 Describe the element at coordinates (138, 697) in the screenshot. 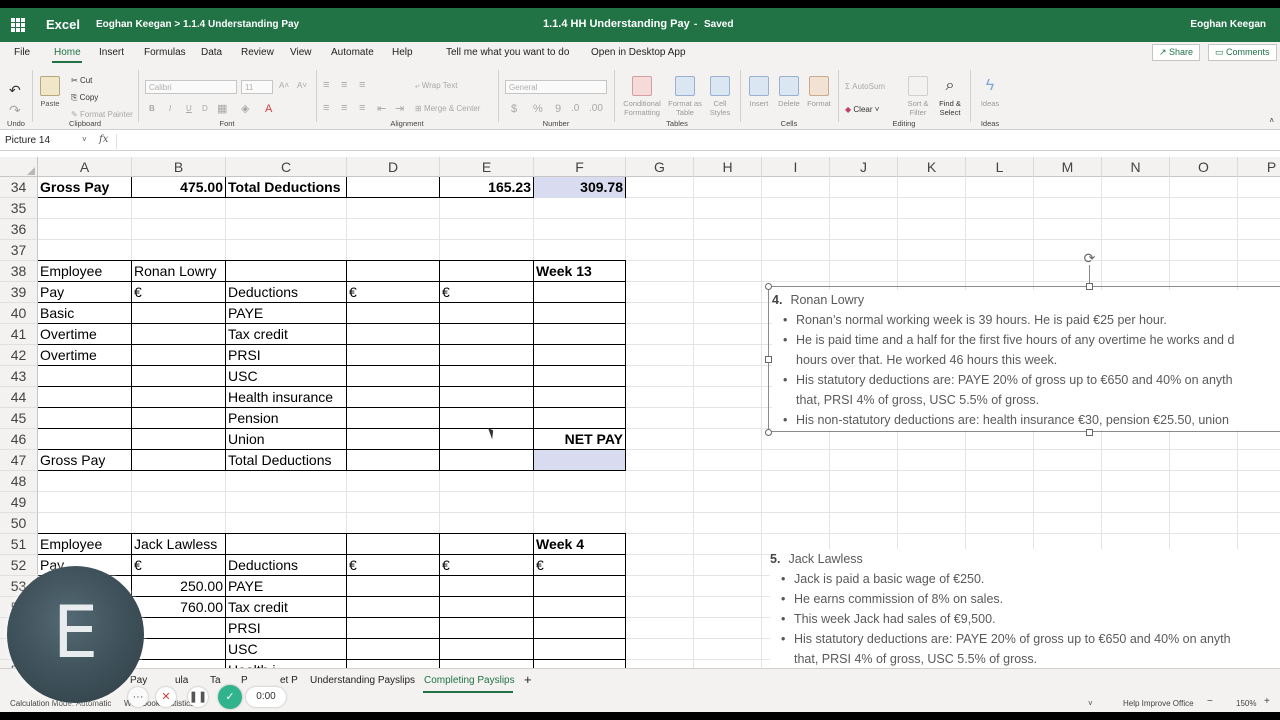

I see `more-options-icon: ···` at that location.